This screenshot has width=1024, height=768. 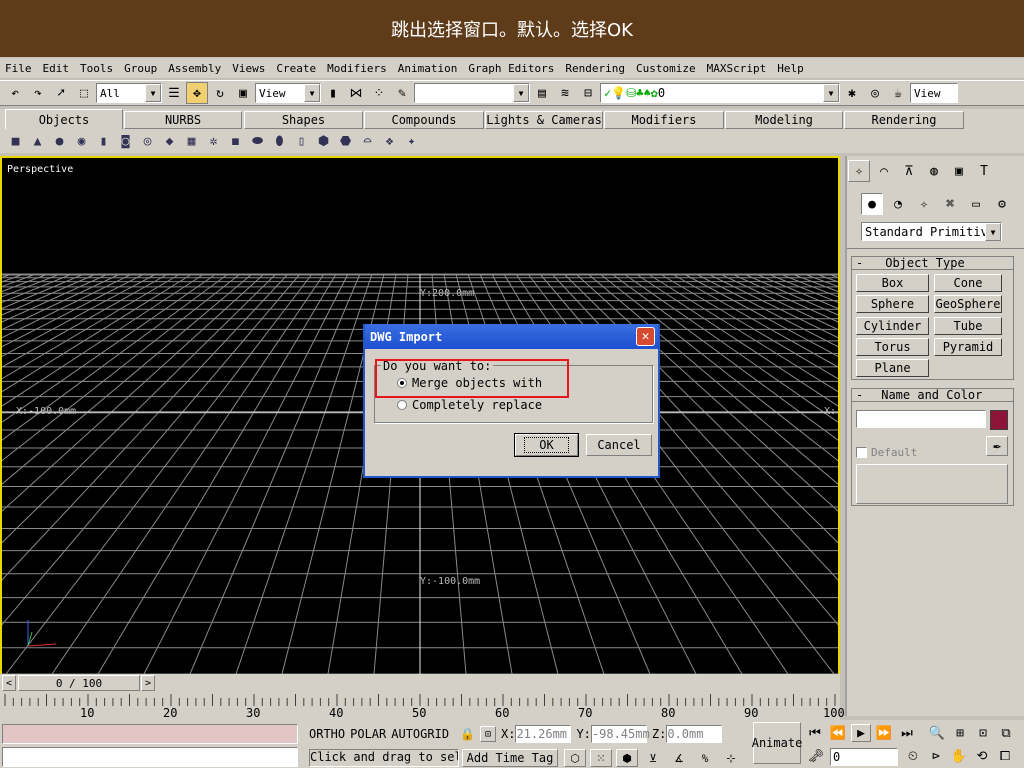 I want to click on cylinder-button: Cylinder, so click(x=892, y=326).